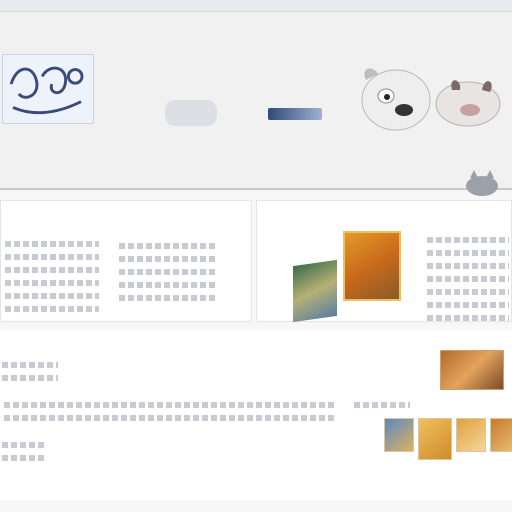 Image resolution: width=512 pixels, height=512 pixels. What do you see at coordinates (270, 184) in the screenshot?
I see `site-tagline` at bounding box center [270, 184].